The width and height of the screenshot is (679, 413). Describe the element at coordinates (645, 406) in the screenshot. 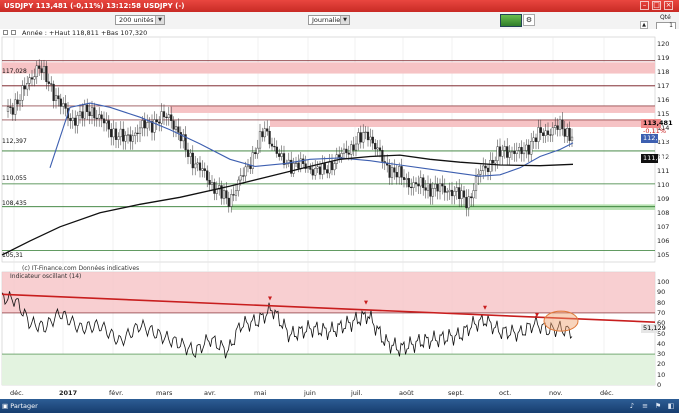

I see `network-icon: ≡` at that location.